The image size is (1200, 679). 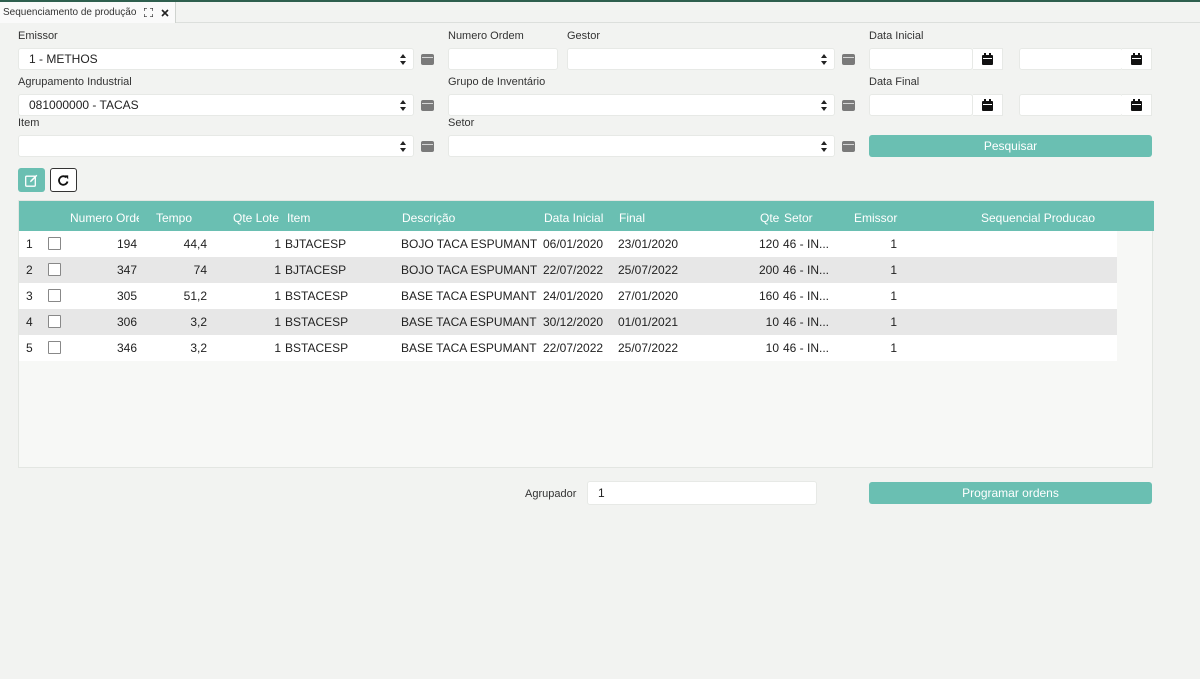 What do you see at coordinates (88, 12) in the screenshot?
I see `tab-sequenciamento: Sequenciamento de produção` at bounding box center [88, 12].